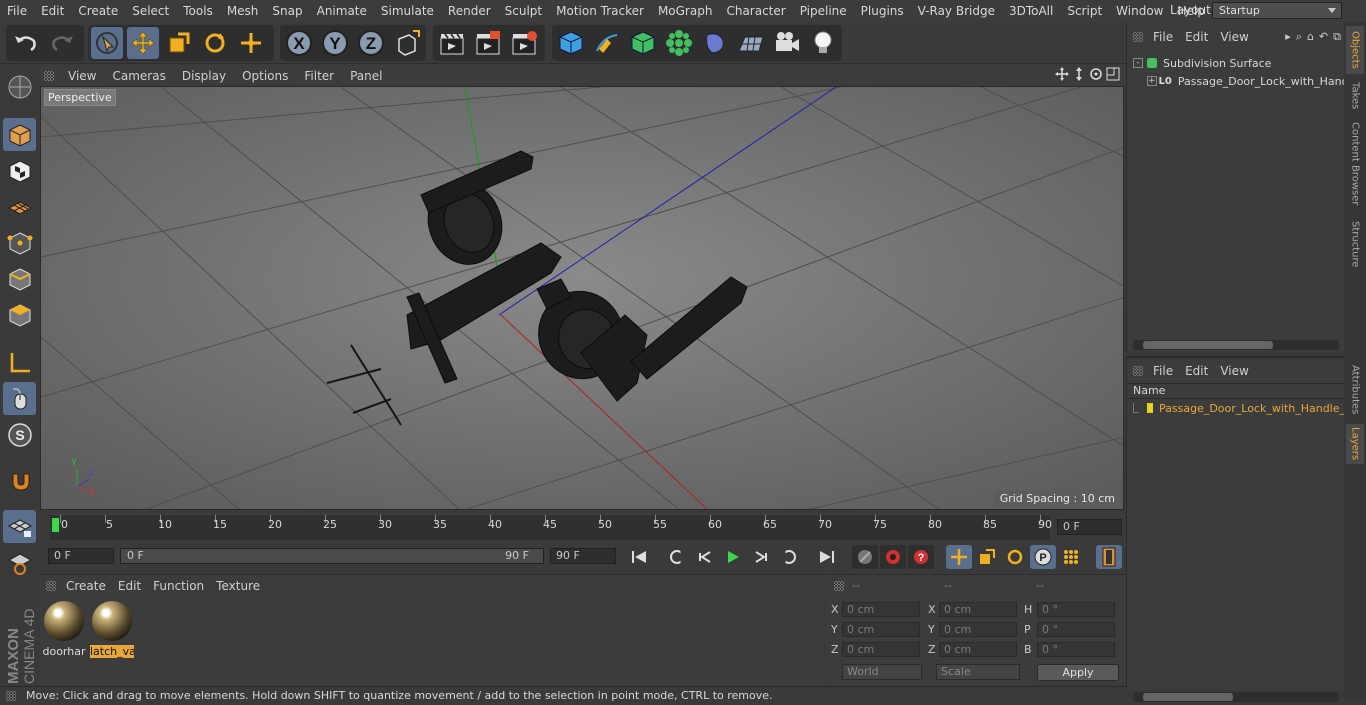  I want to click on rotate-icon, so click(215, 43).